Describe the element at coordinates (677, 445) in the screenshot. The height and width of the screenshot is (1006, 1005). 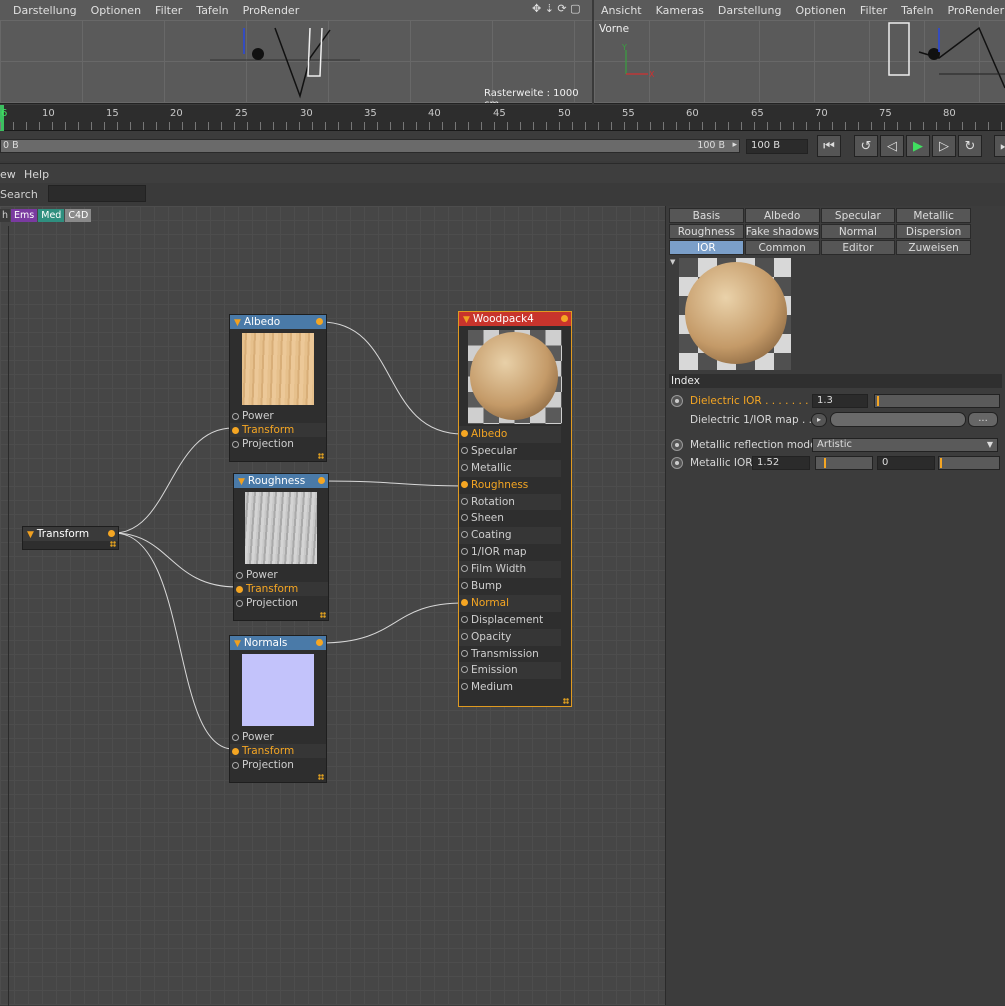
I see `metallic-mode-animate-toggle` at that location.